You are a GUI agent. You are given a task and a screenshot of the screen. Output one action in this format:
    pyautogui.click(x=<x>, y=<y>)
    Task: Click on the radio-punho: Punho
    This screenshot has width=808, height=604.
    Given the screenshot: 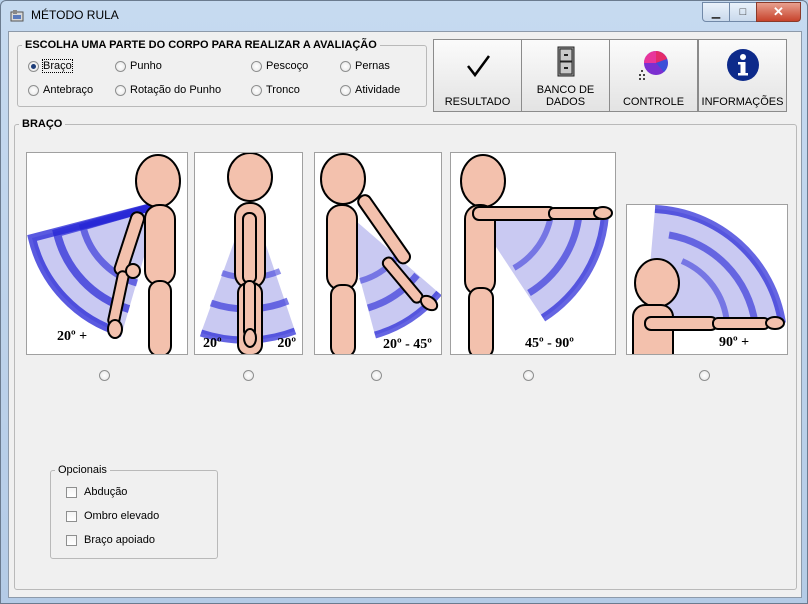 What is the action you would take?
    pyautogui.click(x=138, y=66)
    